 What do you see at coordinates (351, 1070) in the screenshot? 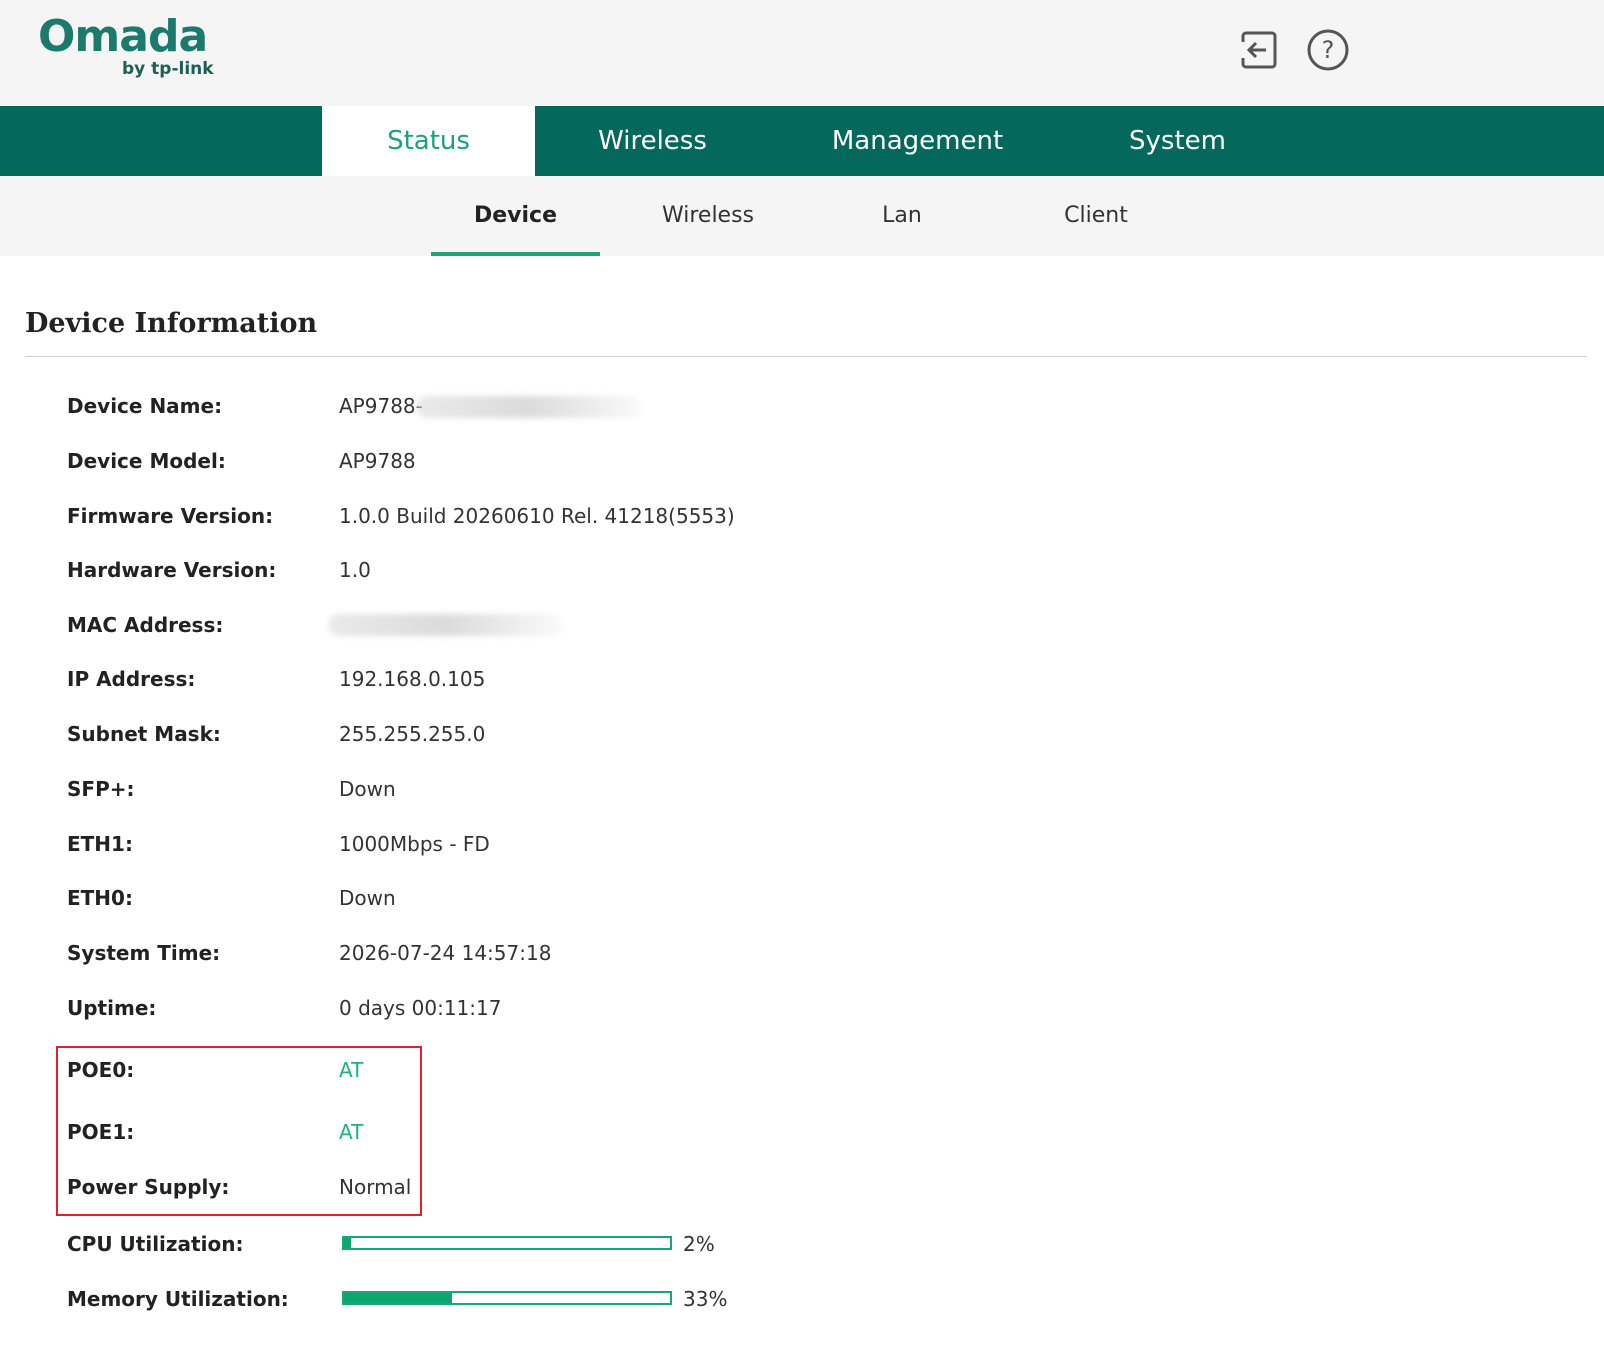
I see `poe0-value: AT` at bounding box center [351, 1070].